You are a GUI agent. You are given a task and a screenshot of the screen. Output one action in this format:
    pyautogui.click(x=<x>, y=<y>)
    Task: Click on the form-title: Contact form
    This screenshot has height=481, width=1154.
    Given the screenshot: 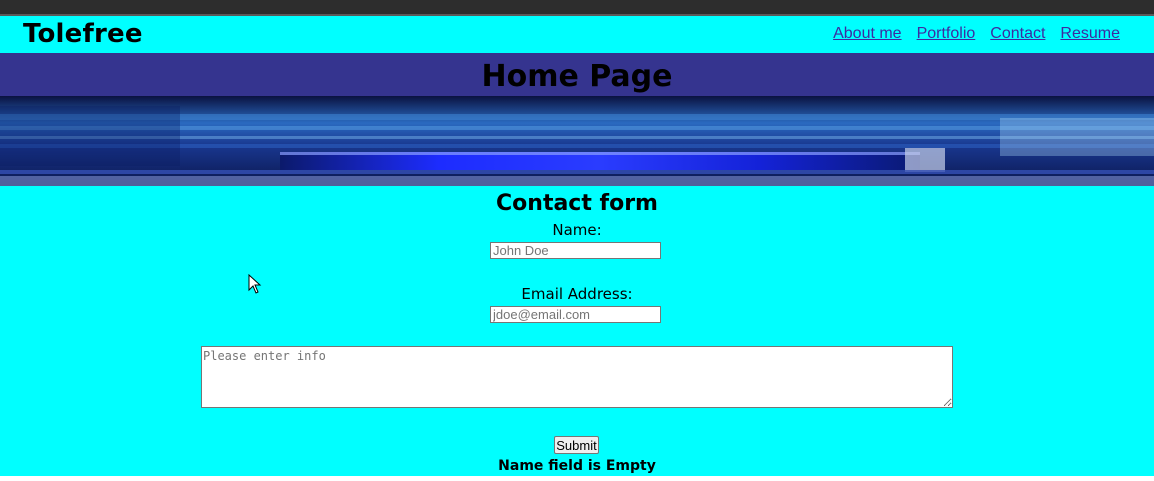 What is the action you would take?
    pyautogui.click(x=577, y=203)
    